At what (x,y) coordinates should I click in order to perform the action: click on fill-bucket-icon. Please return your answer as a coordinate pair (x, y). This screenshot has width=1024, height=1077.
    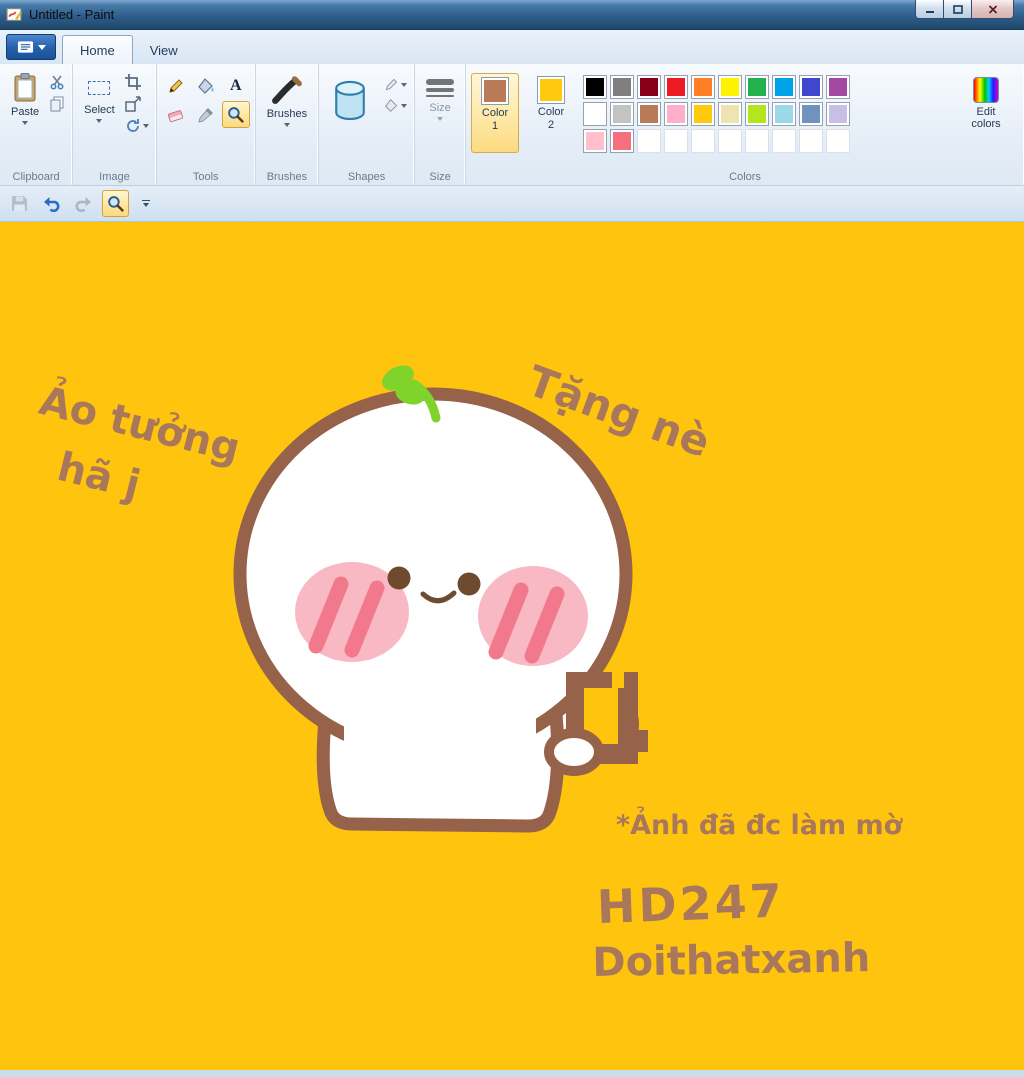
    Looking at the image, I should click on (205, 85).